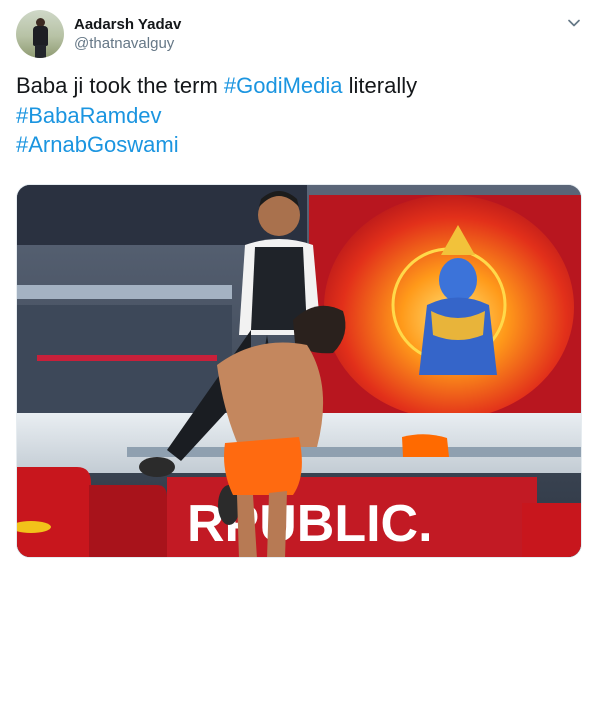 This screenshot has width=598, height=717. Describe the element at coordinates (380, 85) in the screenshot. I see `tweet-text-suffix: literally` at that location.